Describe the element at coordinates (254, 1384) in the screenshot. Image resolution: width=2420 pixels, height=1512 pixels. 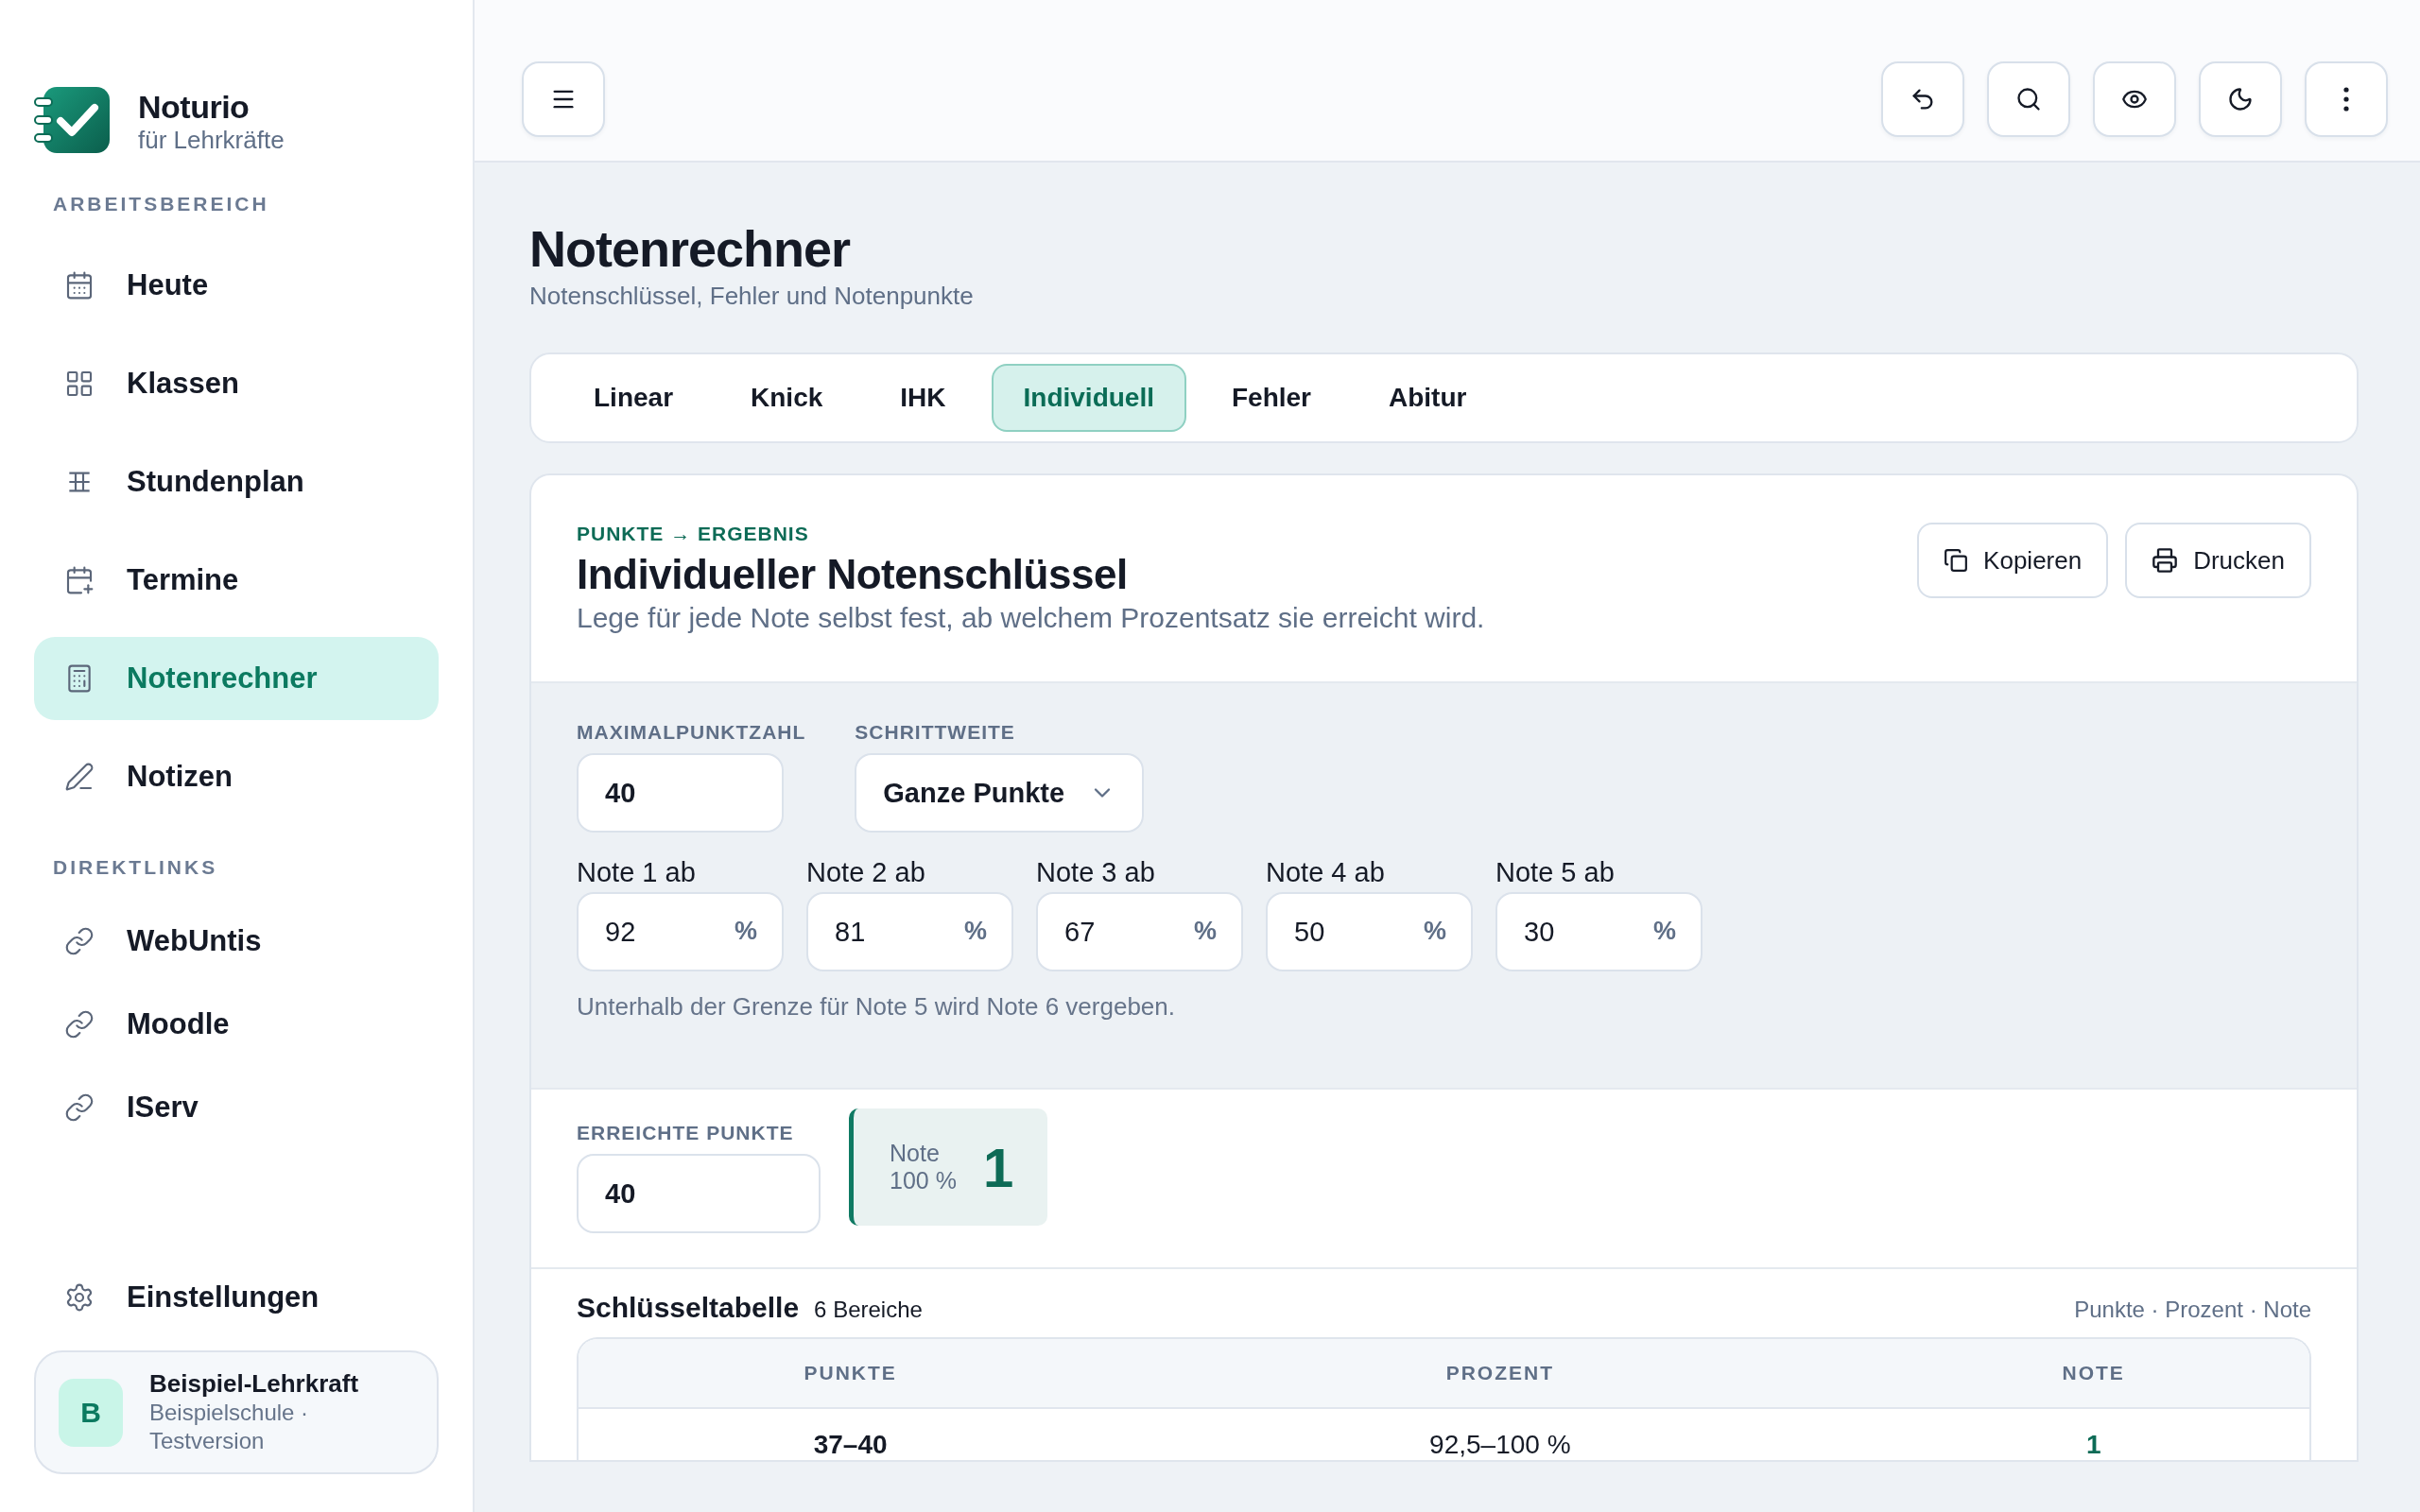
I see `user-name: Beispiel-Lehrkraft` at that location.